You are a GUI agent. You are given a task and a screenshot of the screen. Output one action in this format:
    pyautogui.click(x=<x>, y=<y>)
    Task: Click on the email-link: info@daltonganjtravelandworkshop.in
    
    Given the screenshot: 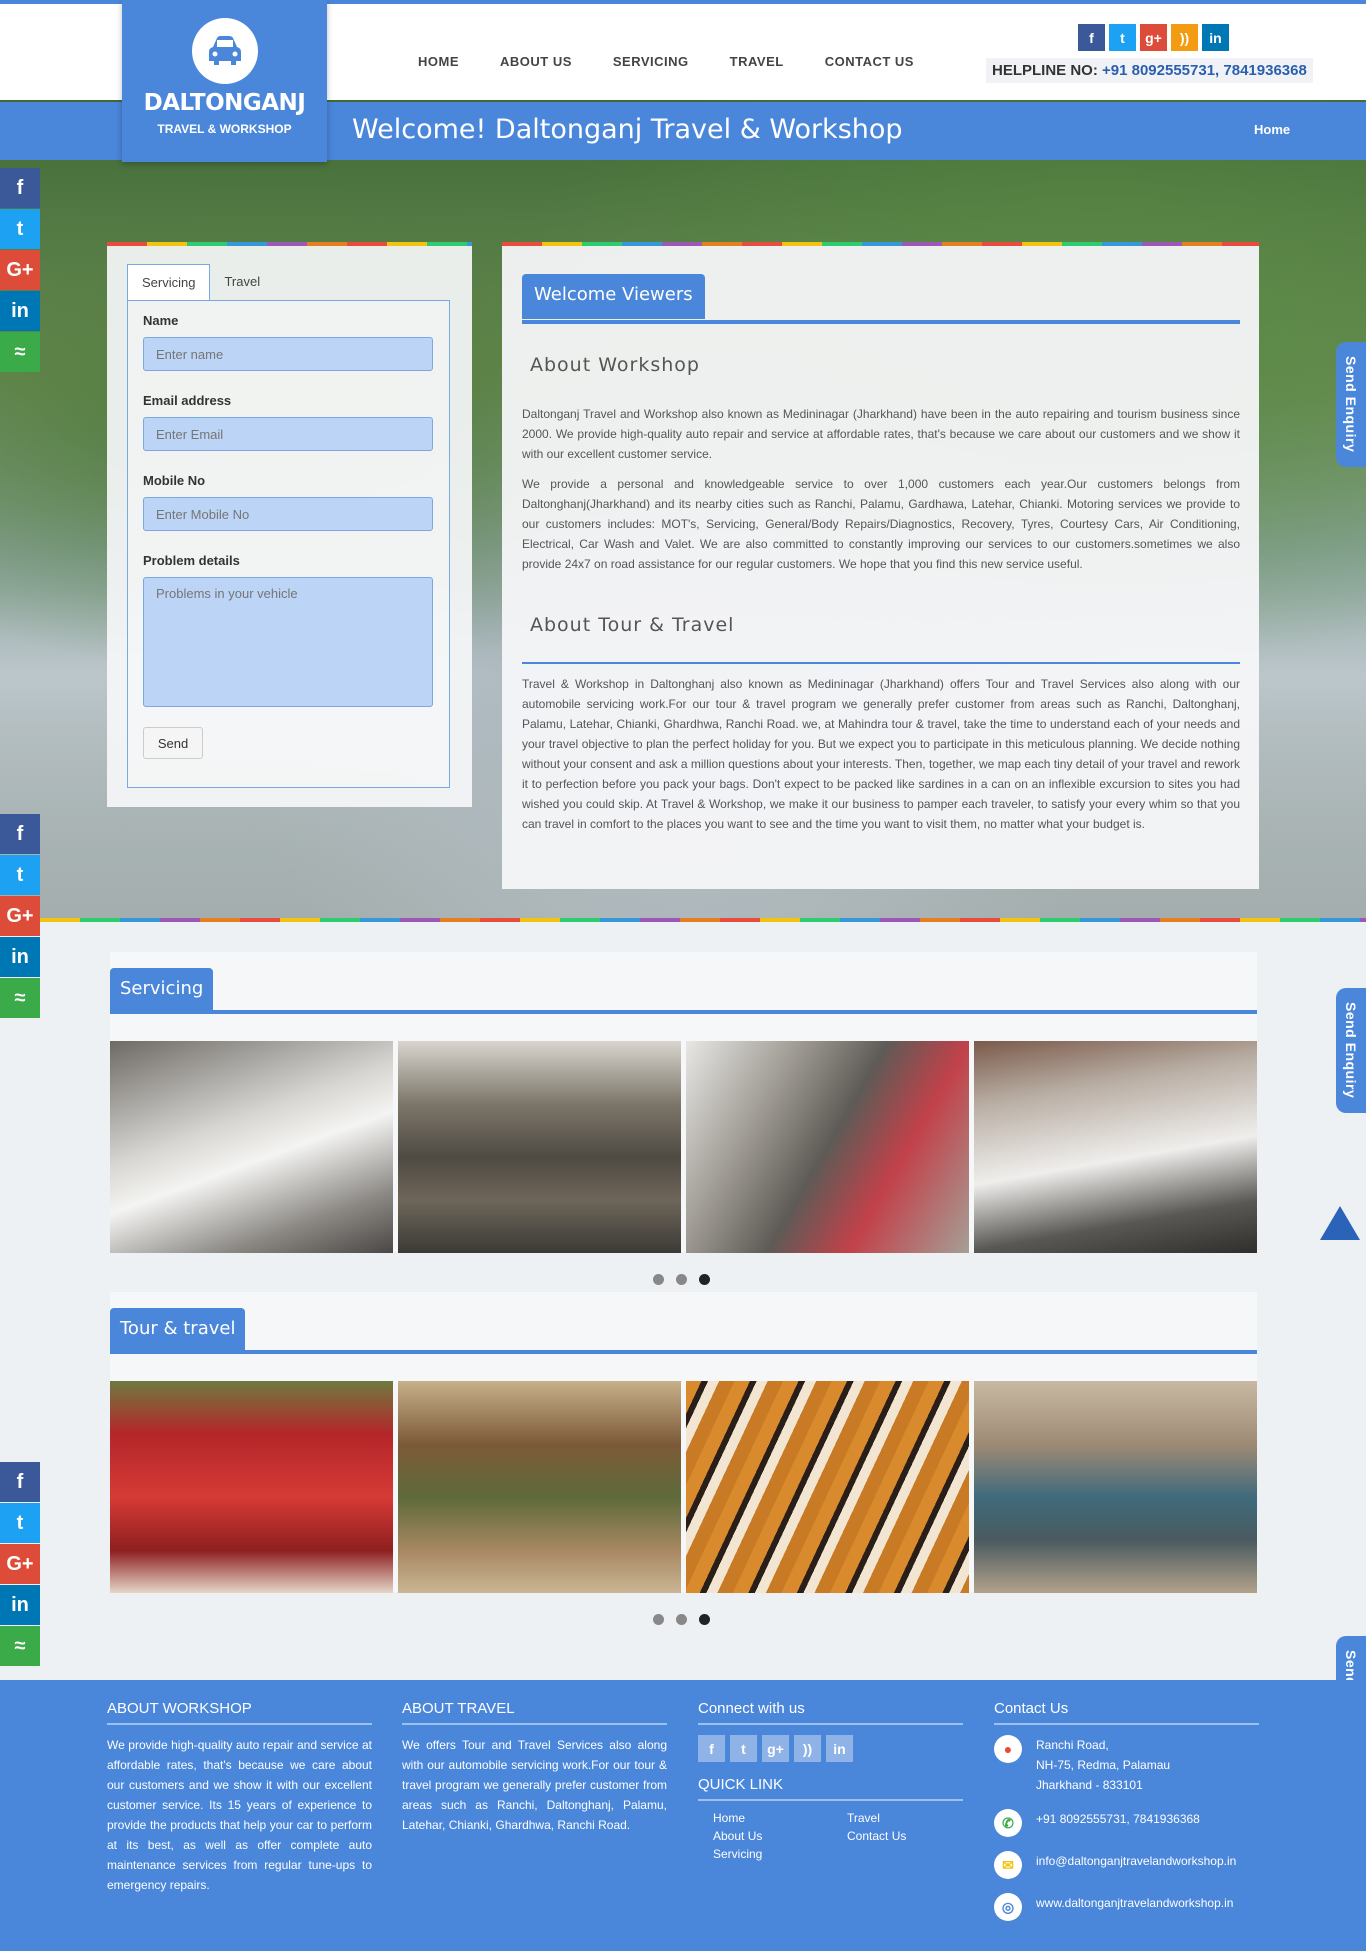 What is the action you would take?
    pyautogui.click(x=1136, y=1861)
    